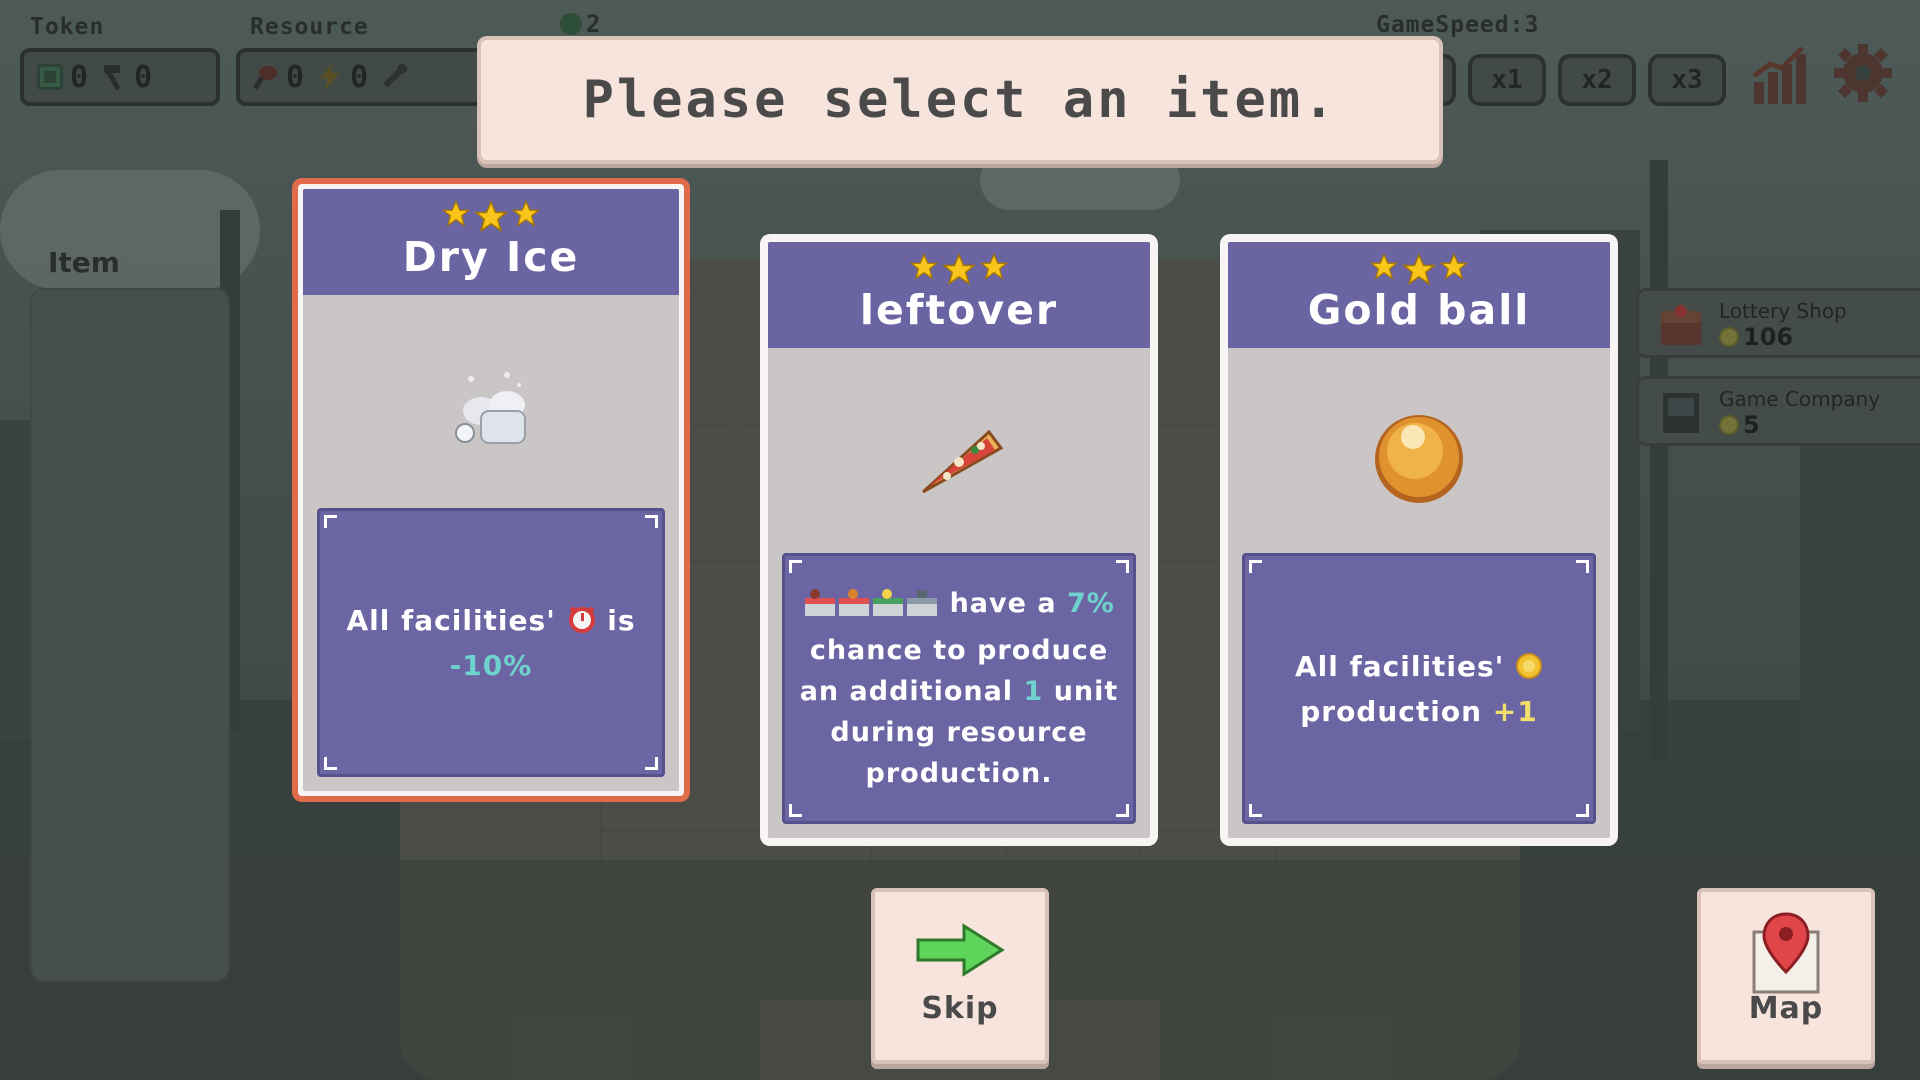 This screenshot has height=1080, width=1920. Describe the element at coordinates (582, 624) in the screenshot. I see `alarm-clock-icon` at that location.